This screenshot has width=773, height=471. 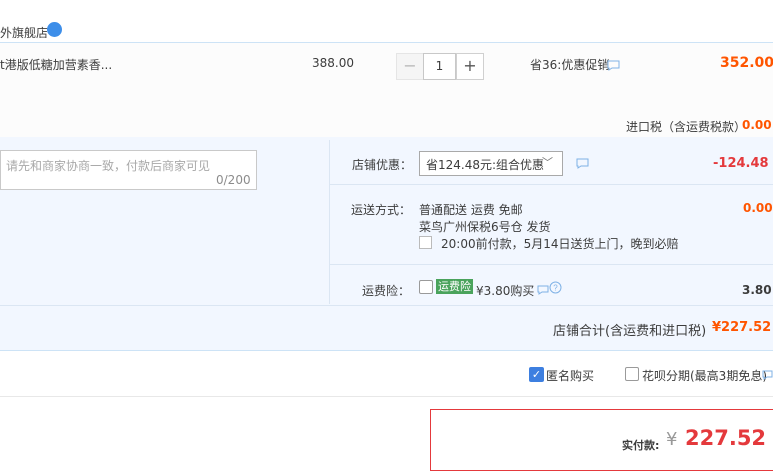 I want to click on huabei-installment-label: 花呗分期(最高3期免息), so click(x=704, y=375).